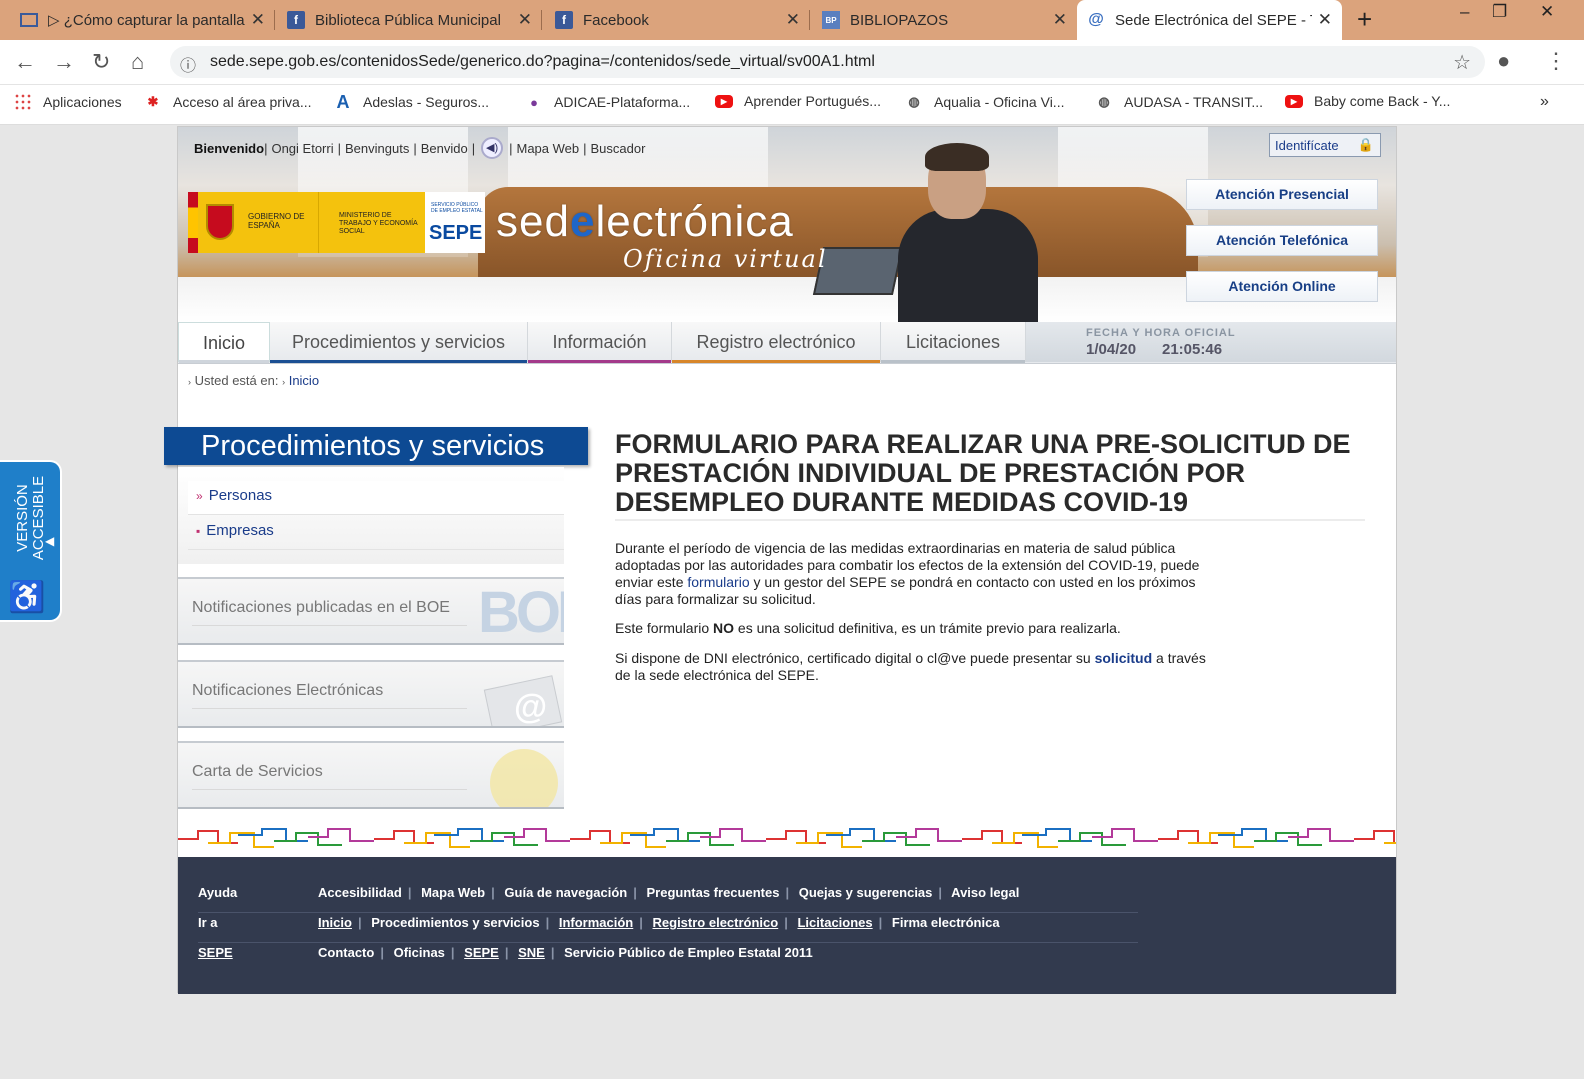 The height and width of the screenshot is (1079, 1584). What do you see at coordinates (453, 892) in the screenshot?
I see `footer-link: Mapa Web` at bounding box center [453, 892].